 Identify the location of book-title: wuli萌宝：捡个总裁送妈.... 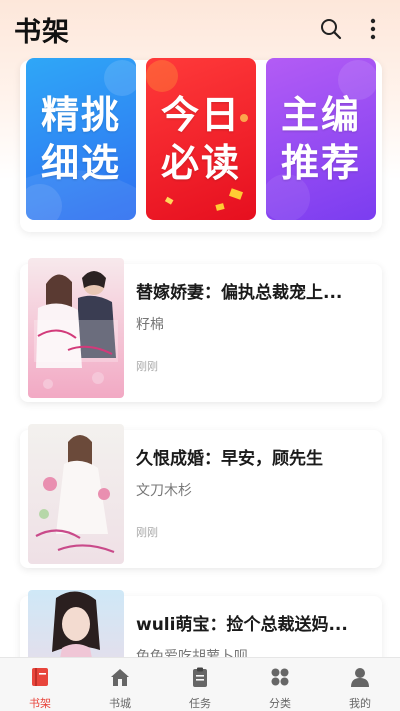
(242, 625).